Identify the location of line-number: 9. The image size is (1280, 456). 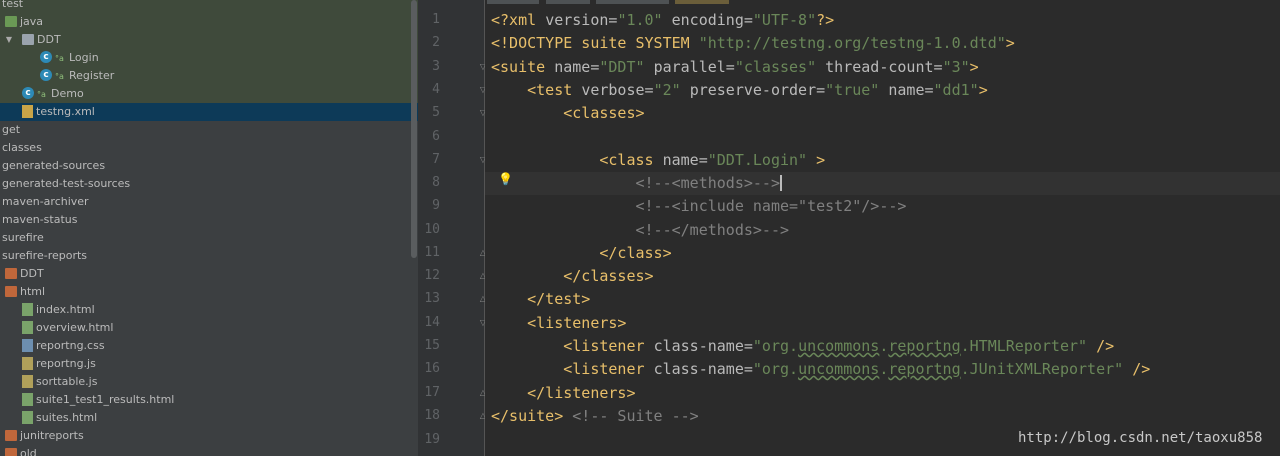
(436, 205).